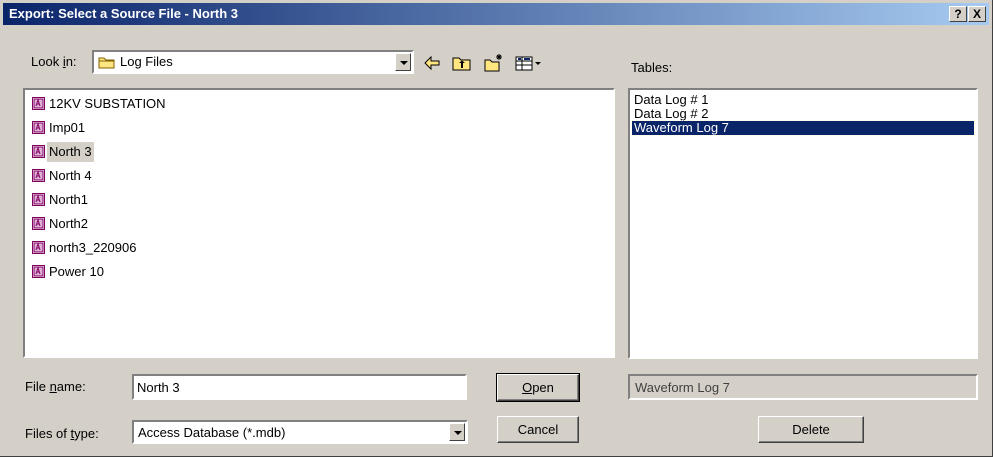 The image size is (993, 457). What do you see at coordinates (299, 387) in the screenshot?
I see `file-name-input: North 3` at bounding box center [299, 387].